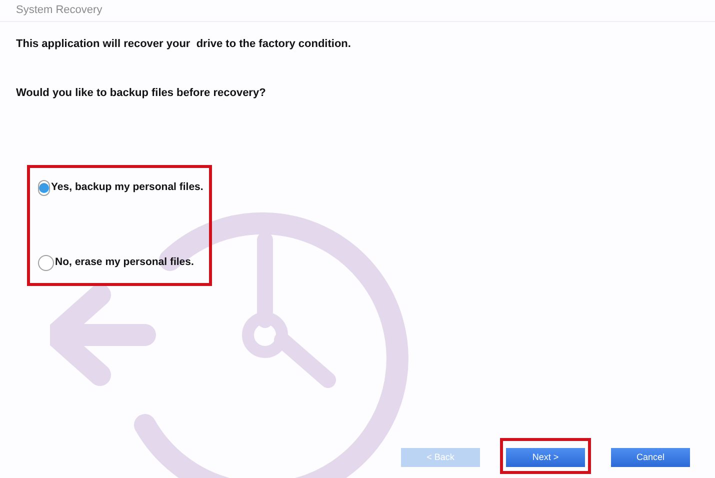 The height and width of the screenshot is (478, 715). What do you see at coordinates (59, 10) in the screenshot?
I see `window-title: System Recovery` at bounding box center [59, 10].